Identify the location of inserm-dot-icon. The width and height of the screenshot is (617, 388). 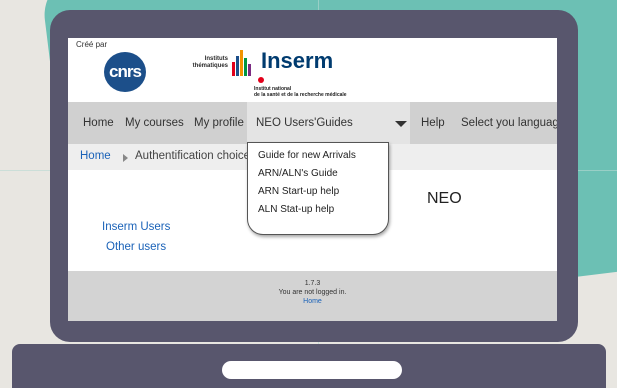
(261, 80).